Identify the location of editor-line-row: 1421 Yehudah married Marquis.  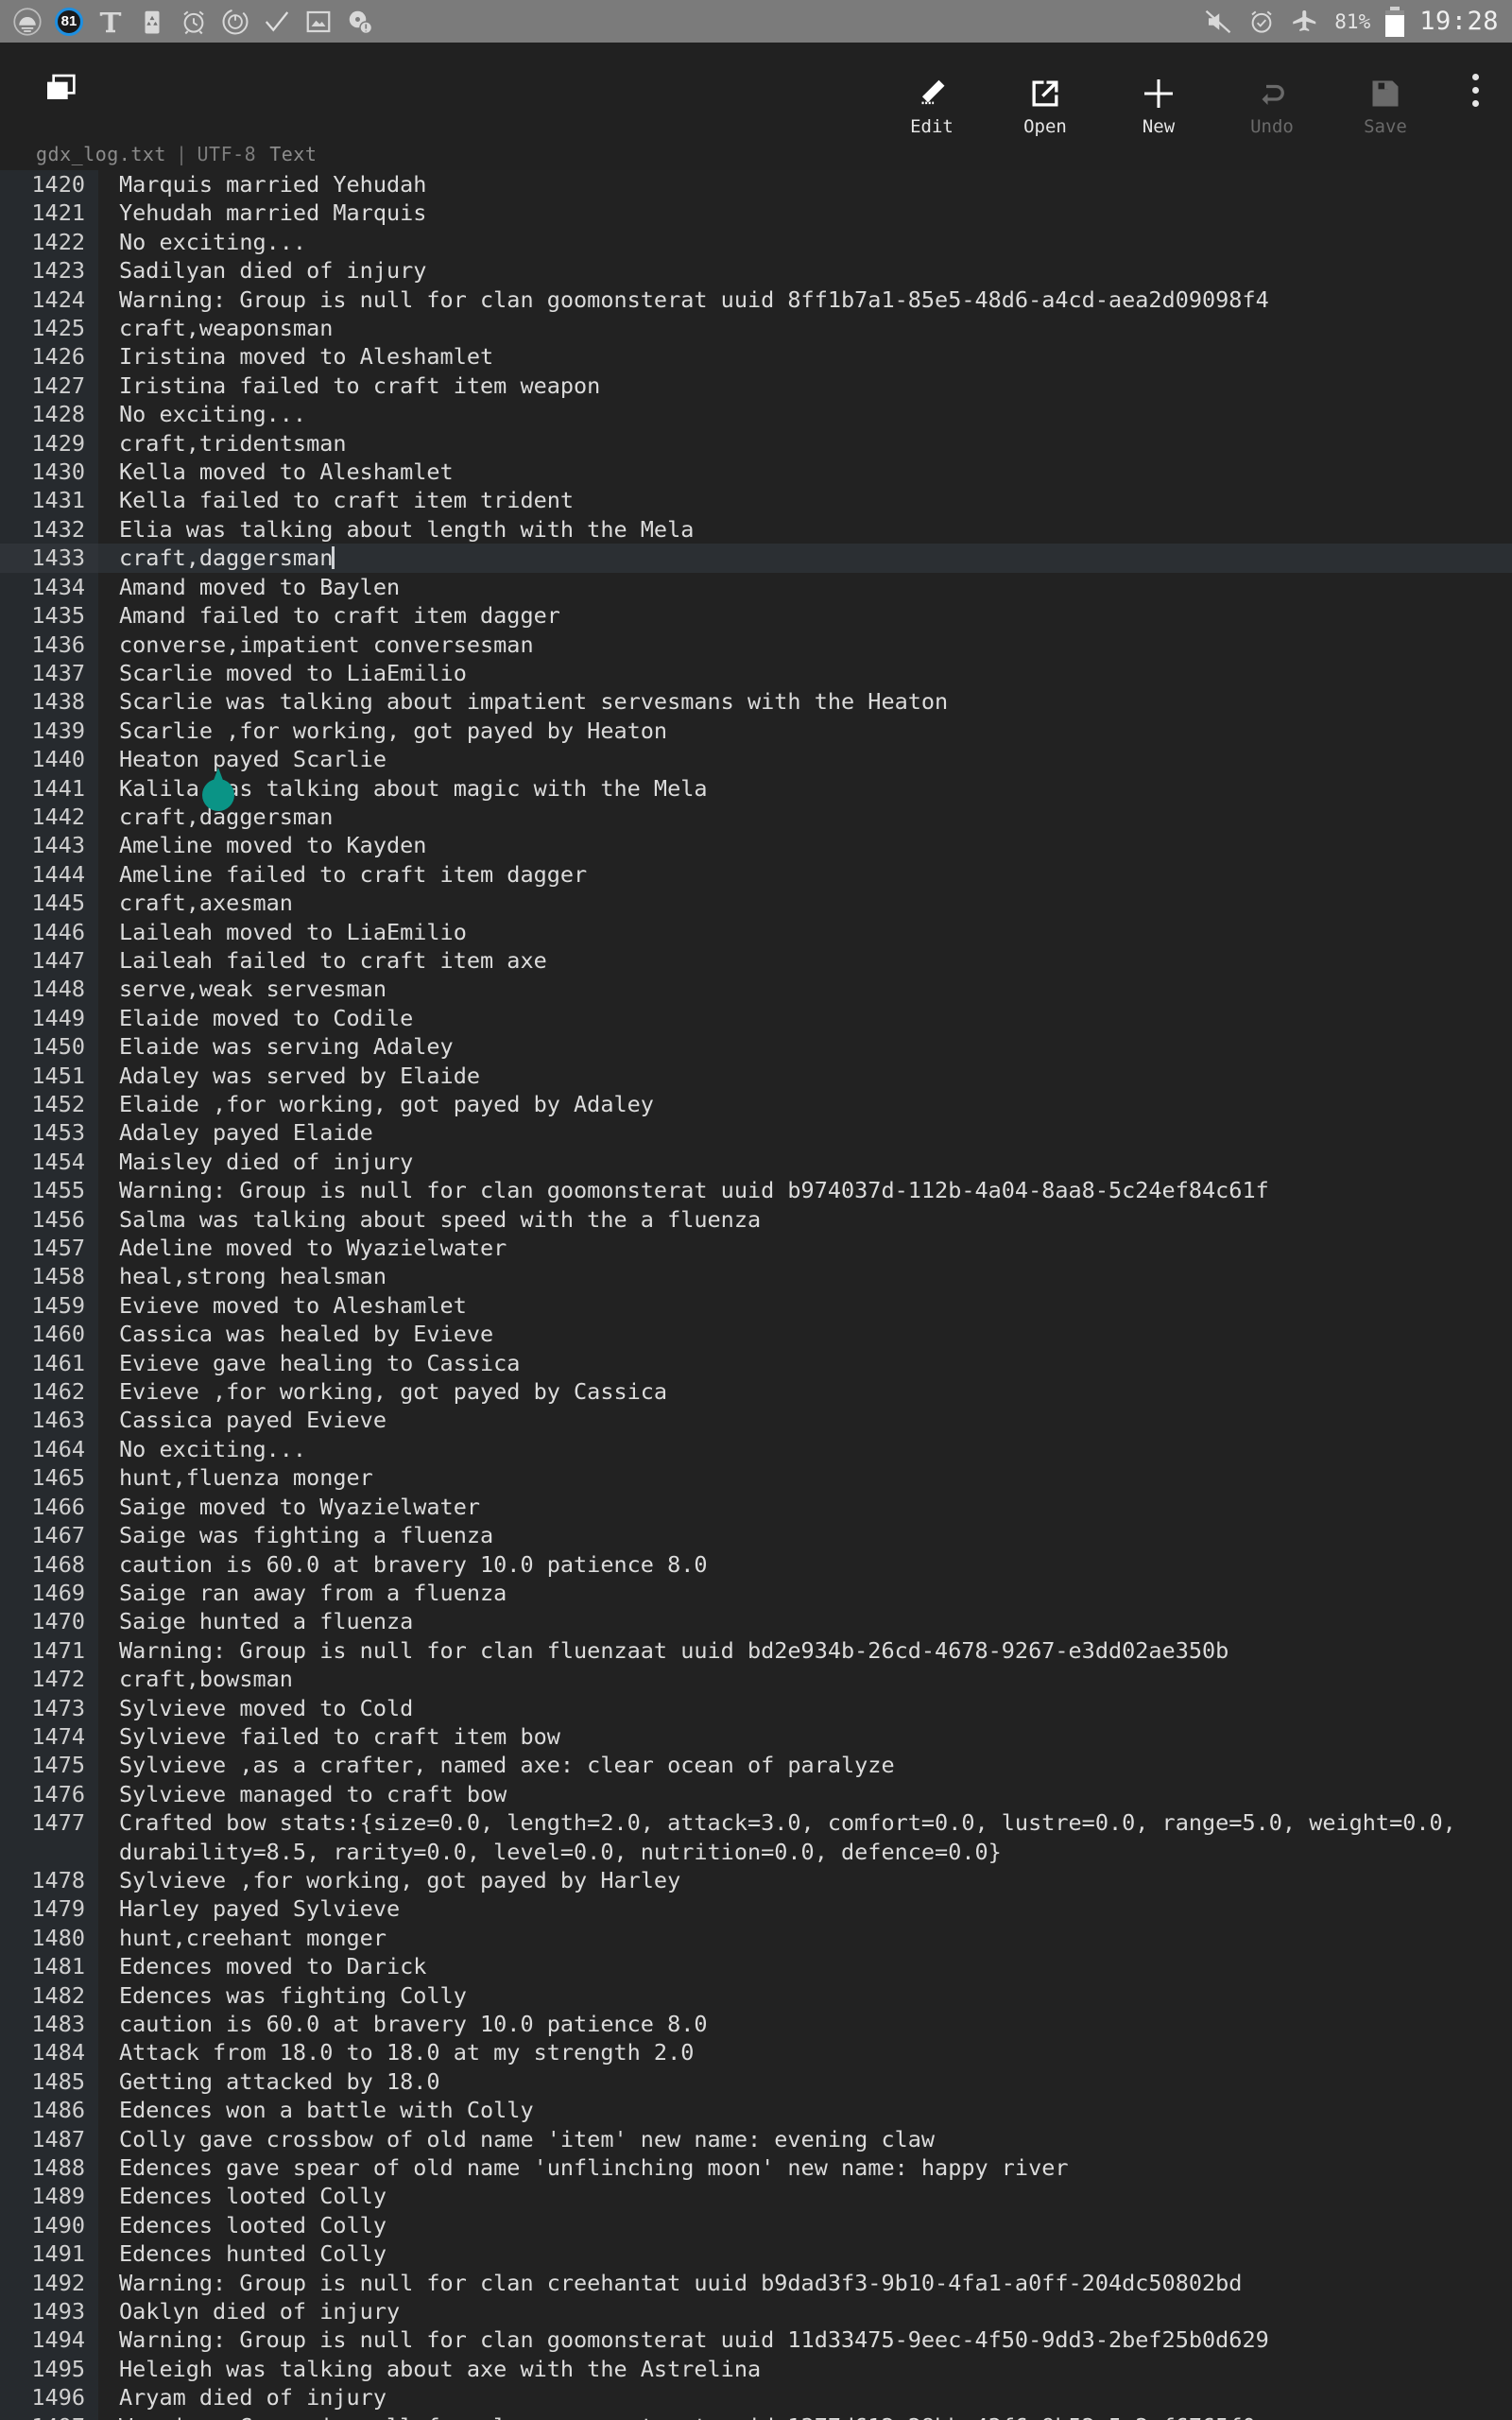
(756, 213).